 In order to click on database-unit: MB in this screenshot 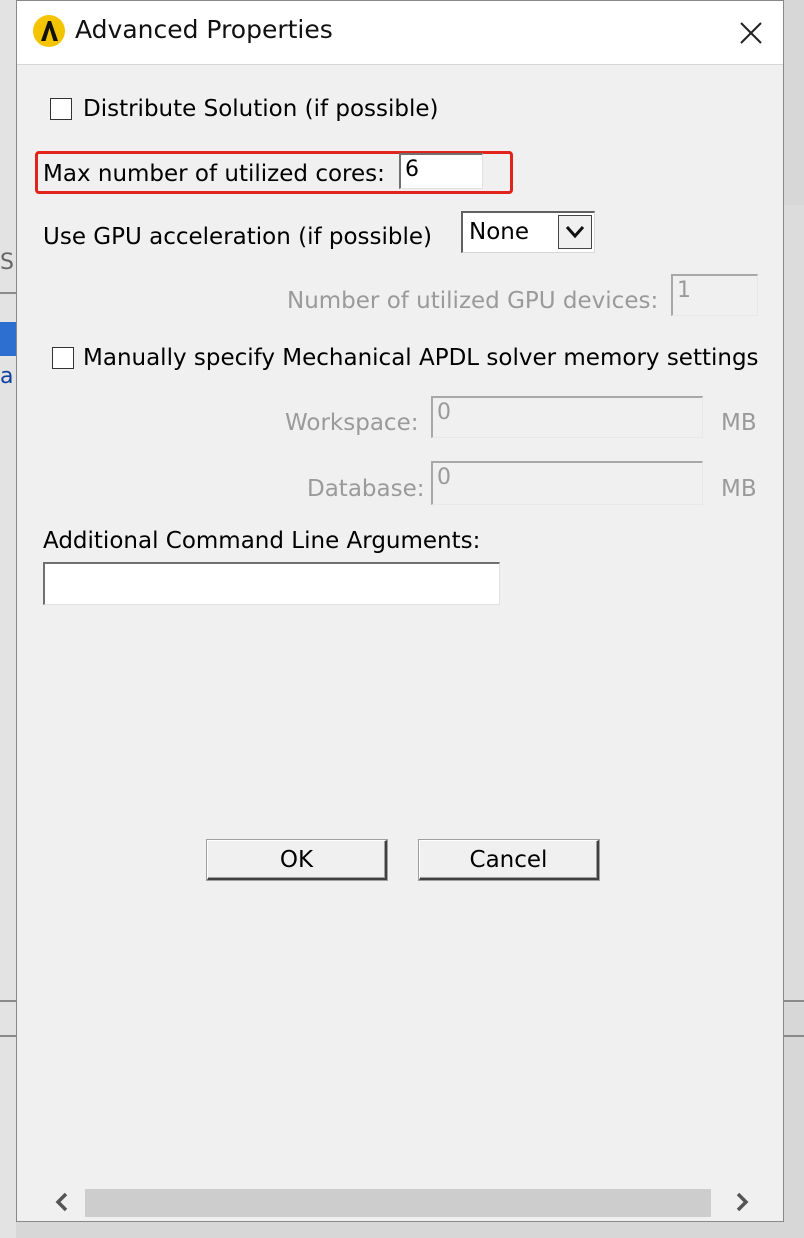, I will do `click(739, 489)`.